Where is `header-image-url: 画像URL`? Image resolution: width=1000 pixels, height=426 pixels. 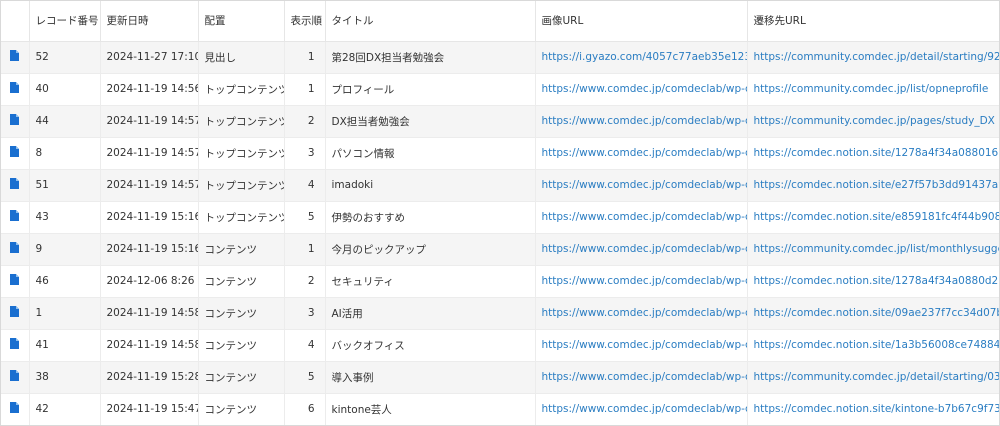 header-image-url: 画像URL is located at coordinates (641, 21).